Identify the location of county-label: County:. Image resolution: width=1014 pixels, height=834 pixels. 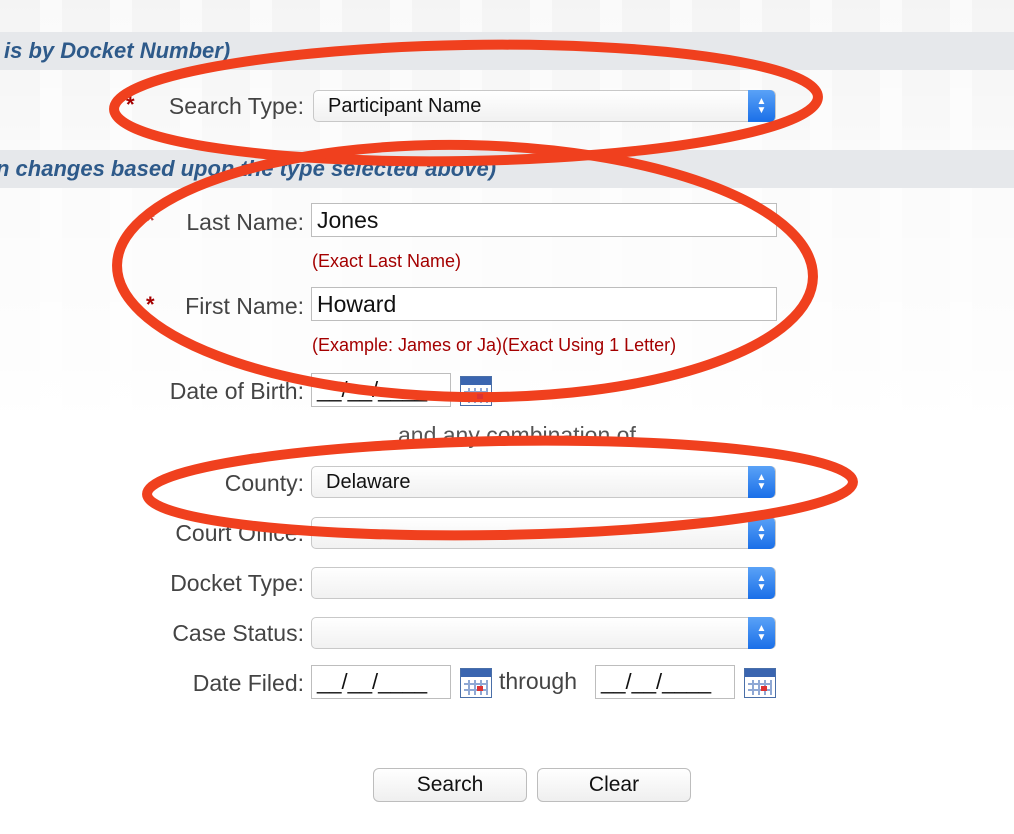
(264, 483).